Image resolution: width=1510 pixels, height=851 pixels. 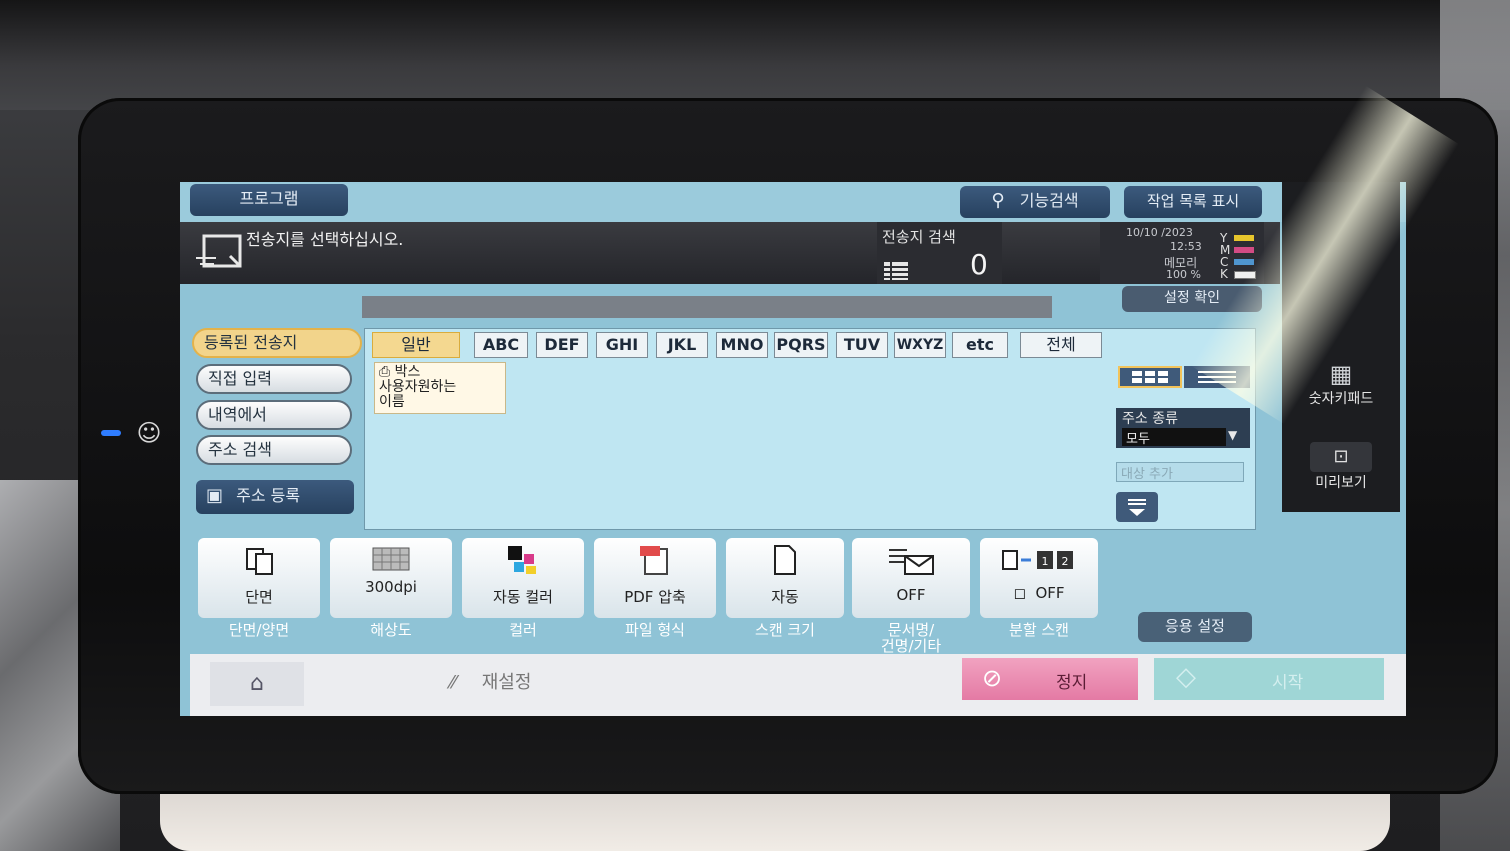 What do you see at coordinates (1037, 560) in the screenshot?
I see `split-scan-icon: 12` at bounding box center [1037, 560].